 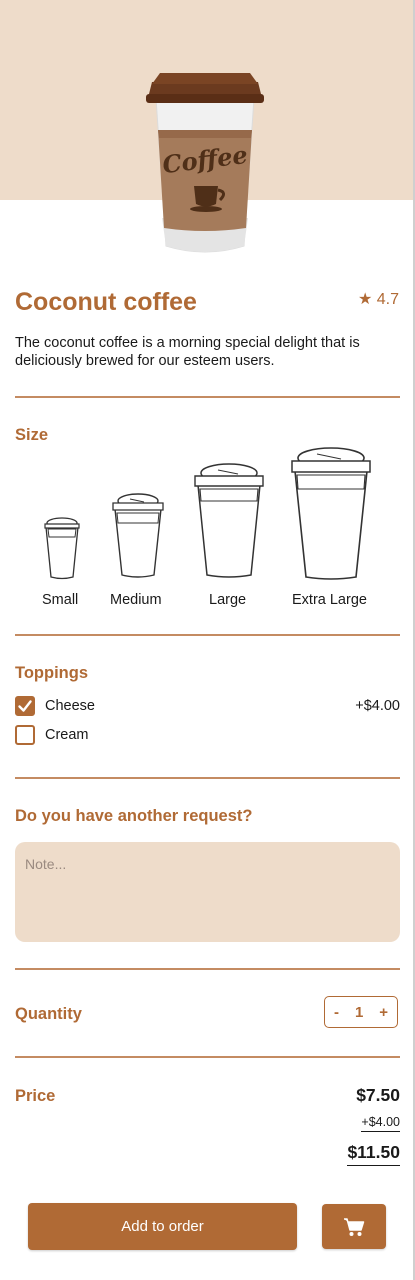 What do you see at coordinates (229, 520) in the screenshot?
I see `size-large-cup-icon` at bounding box center [229, 520].